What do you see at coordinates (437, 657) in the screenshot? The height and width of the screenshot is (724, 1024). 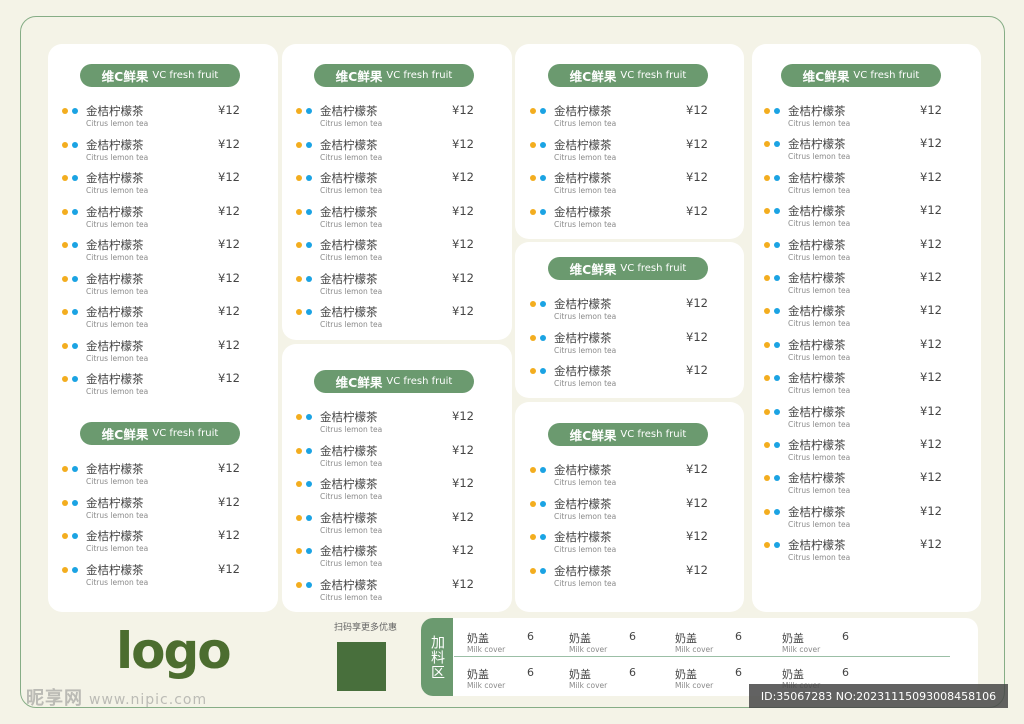 I see `toppings-label: 加料区` at bounding box center [437, 657].